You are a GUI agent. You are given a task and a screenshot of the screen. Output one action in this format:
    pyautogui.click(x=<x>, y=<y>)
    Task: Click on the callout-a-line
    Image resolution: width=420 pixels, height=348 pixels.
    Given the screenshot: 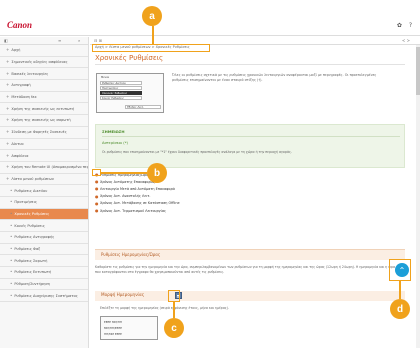 What is the action you would take?
    pyautogui.click(x=153, y=35)
    